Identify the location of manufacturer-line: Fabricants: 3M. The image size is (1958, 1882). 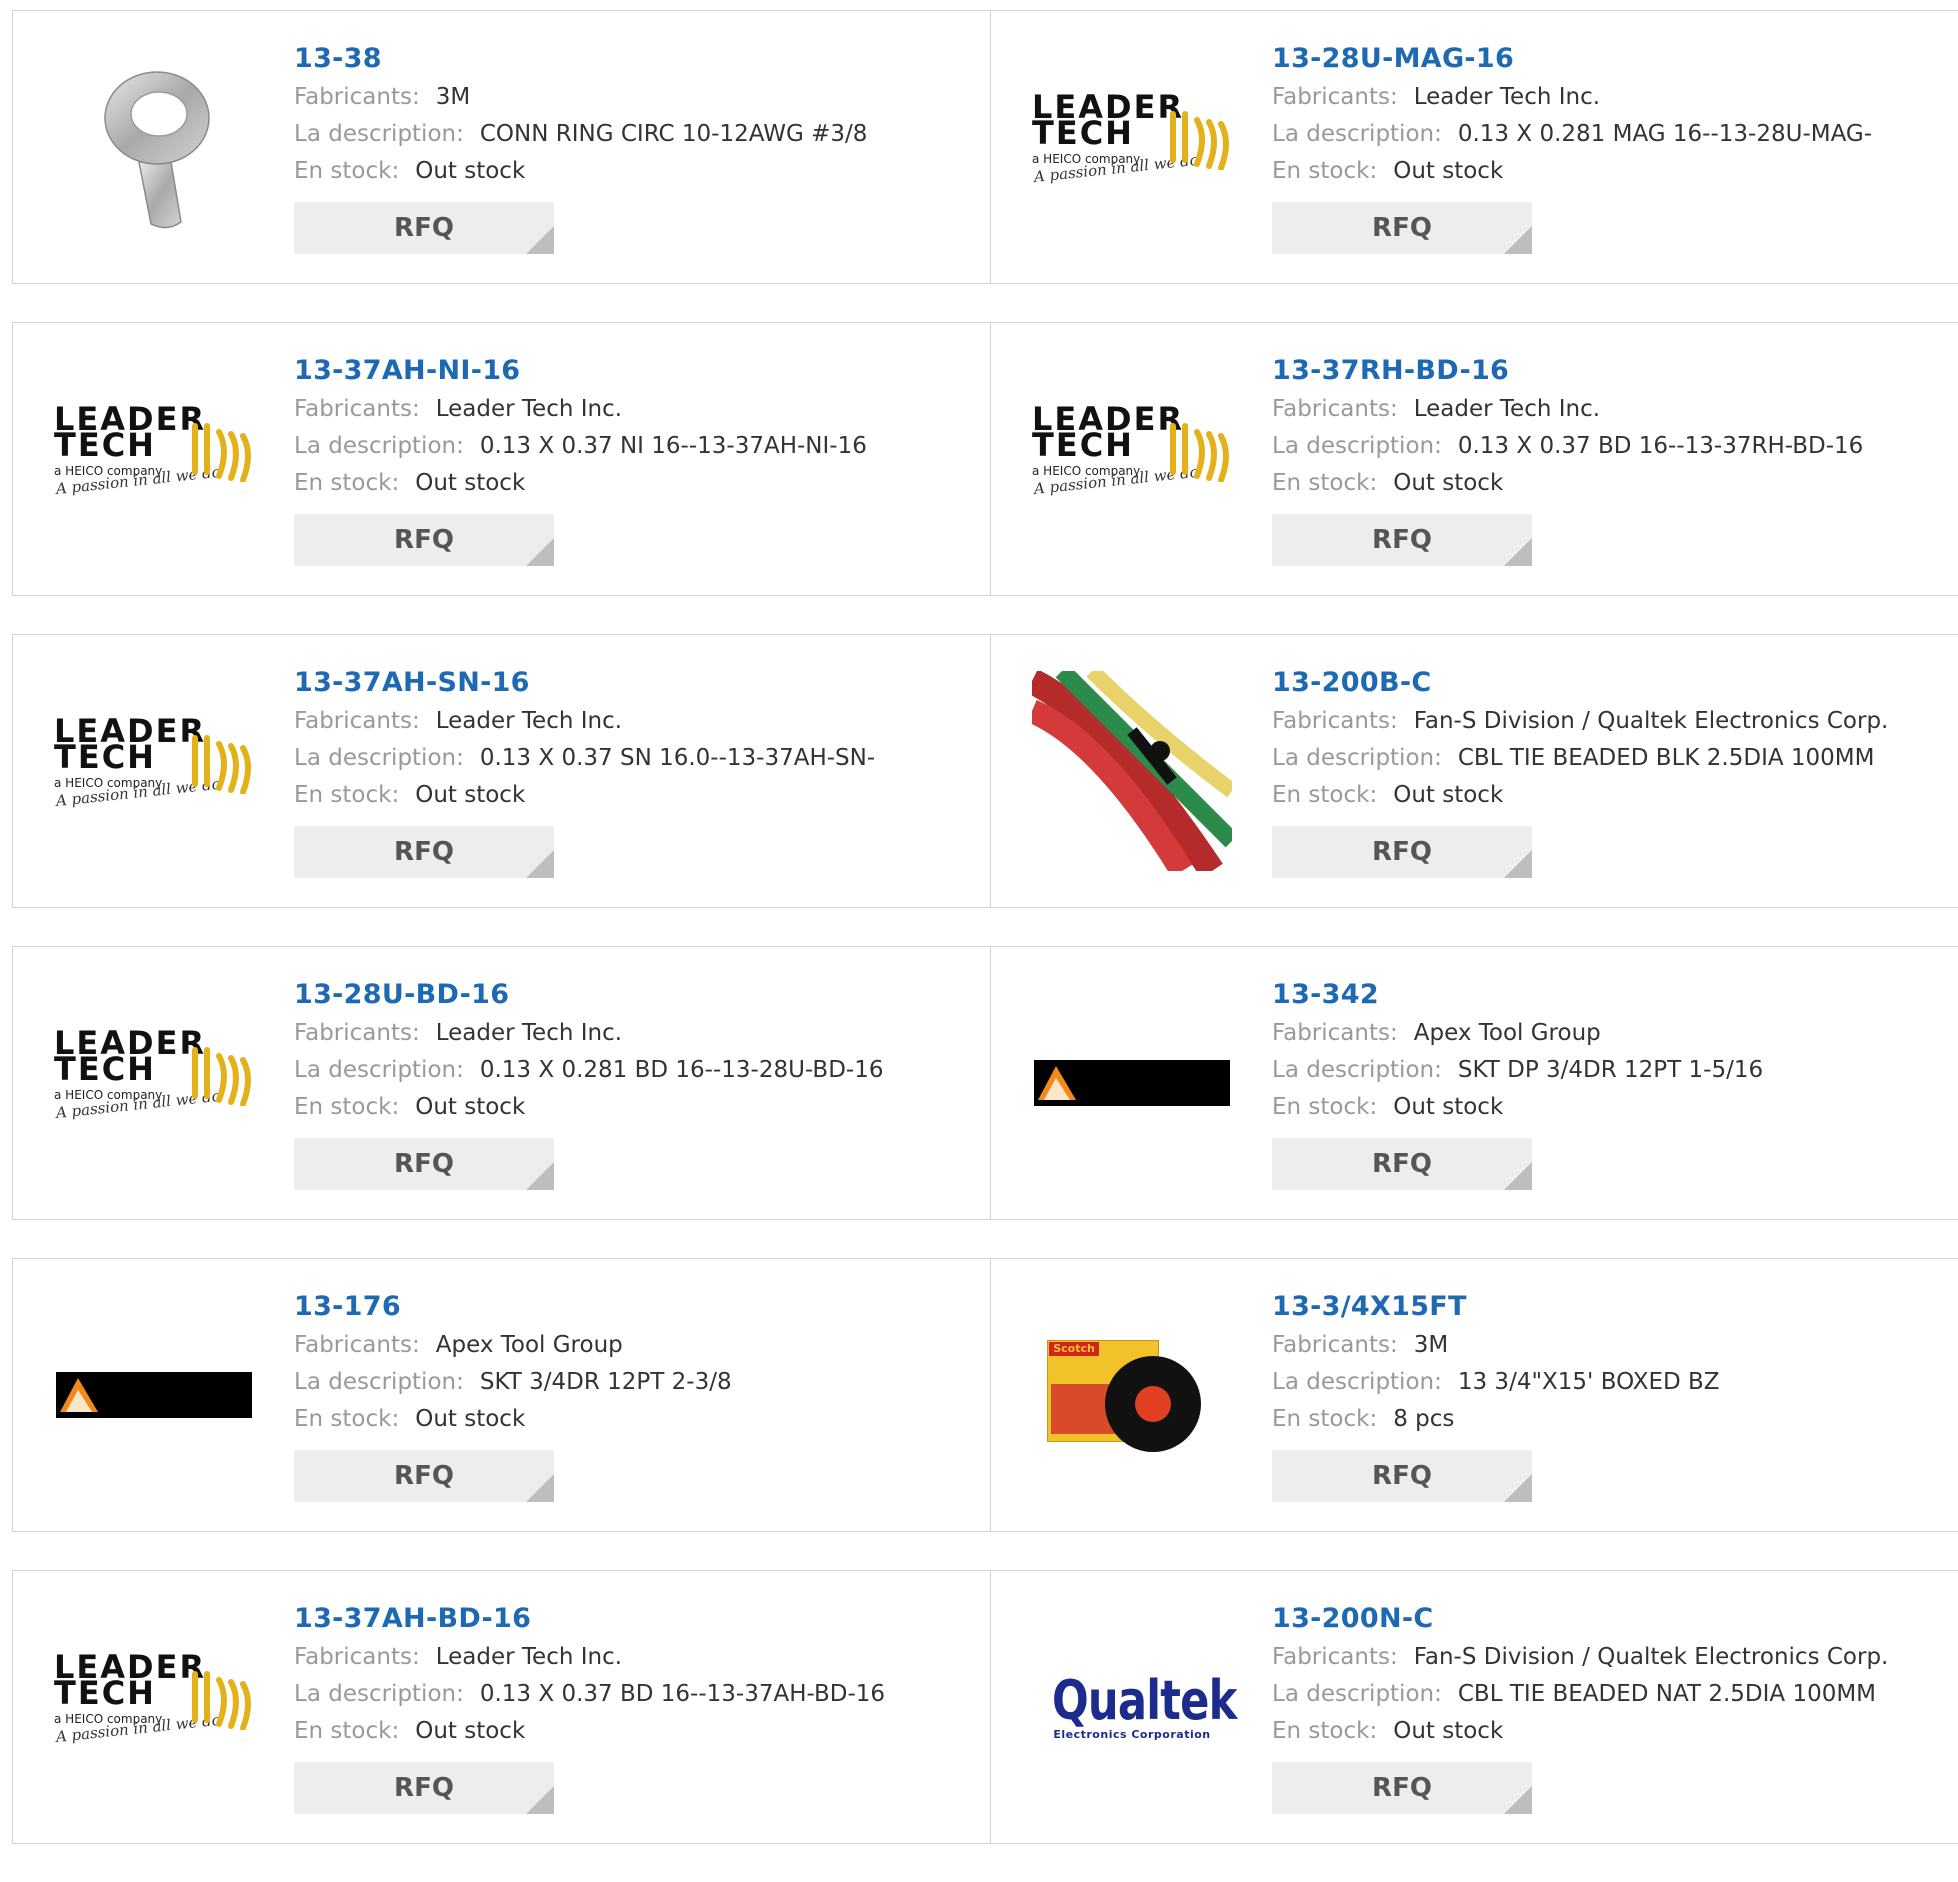
(1496, 1345).